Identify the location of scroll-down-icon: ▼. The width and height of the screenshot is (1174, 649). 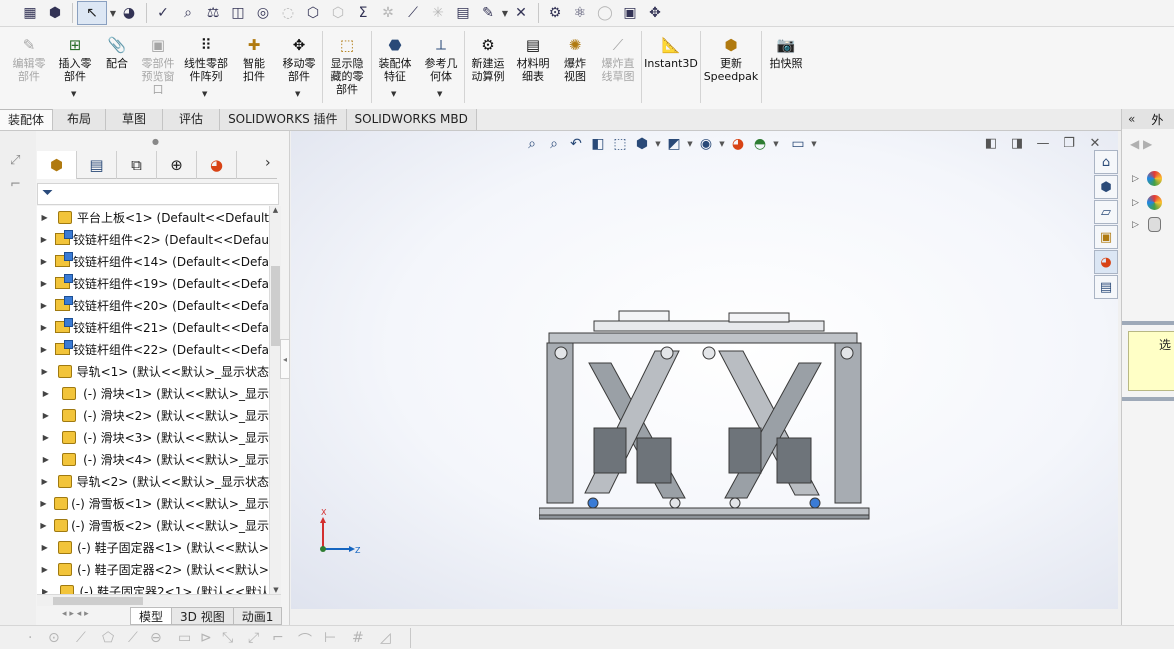
(276, 590).